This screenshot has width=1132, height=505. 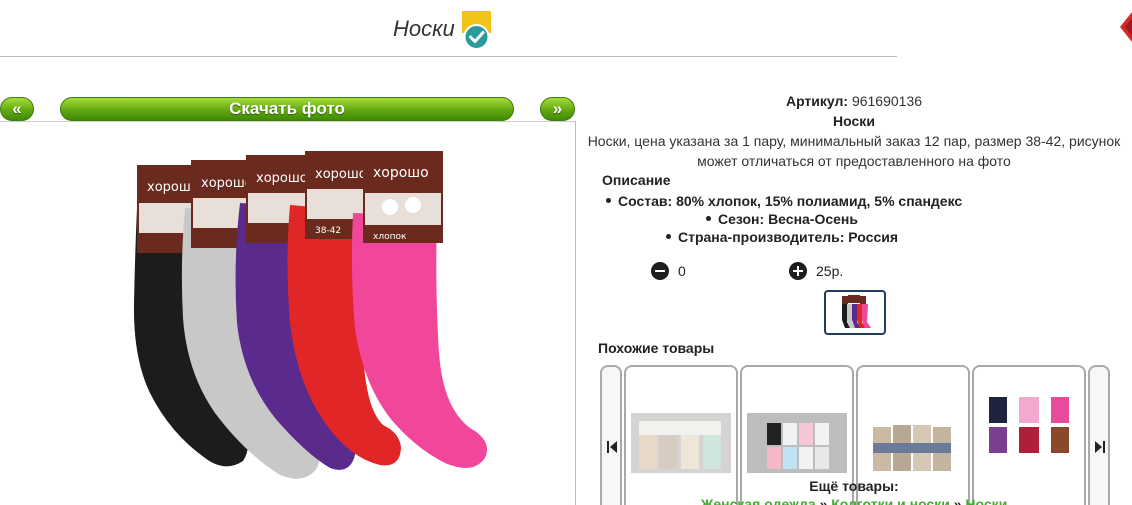 I want to click on close-icon, so click(x=1124, y=27).